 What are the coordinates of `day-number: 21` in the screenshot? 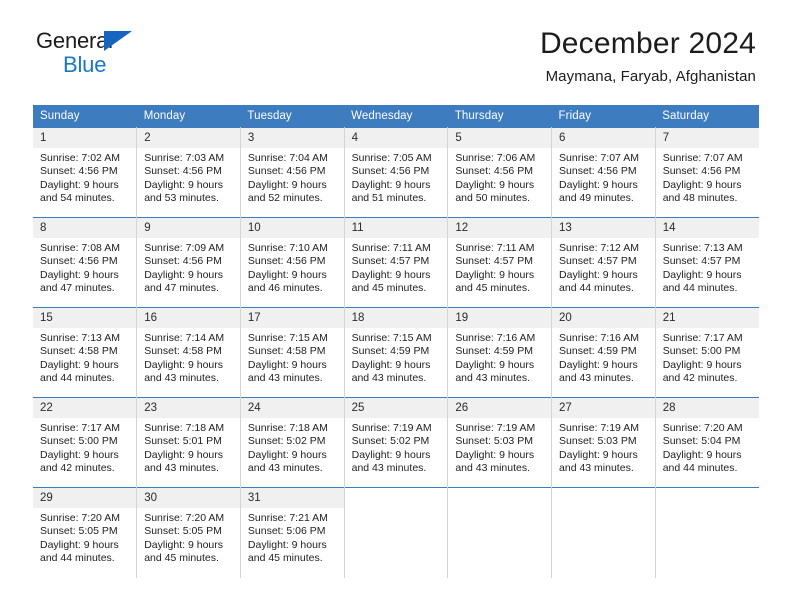 It's located at (707, 318).